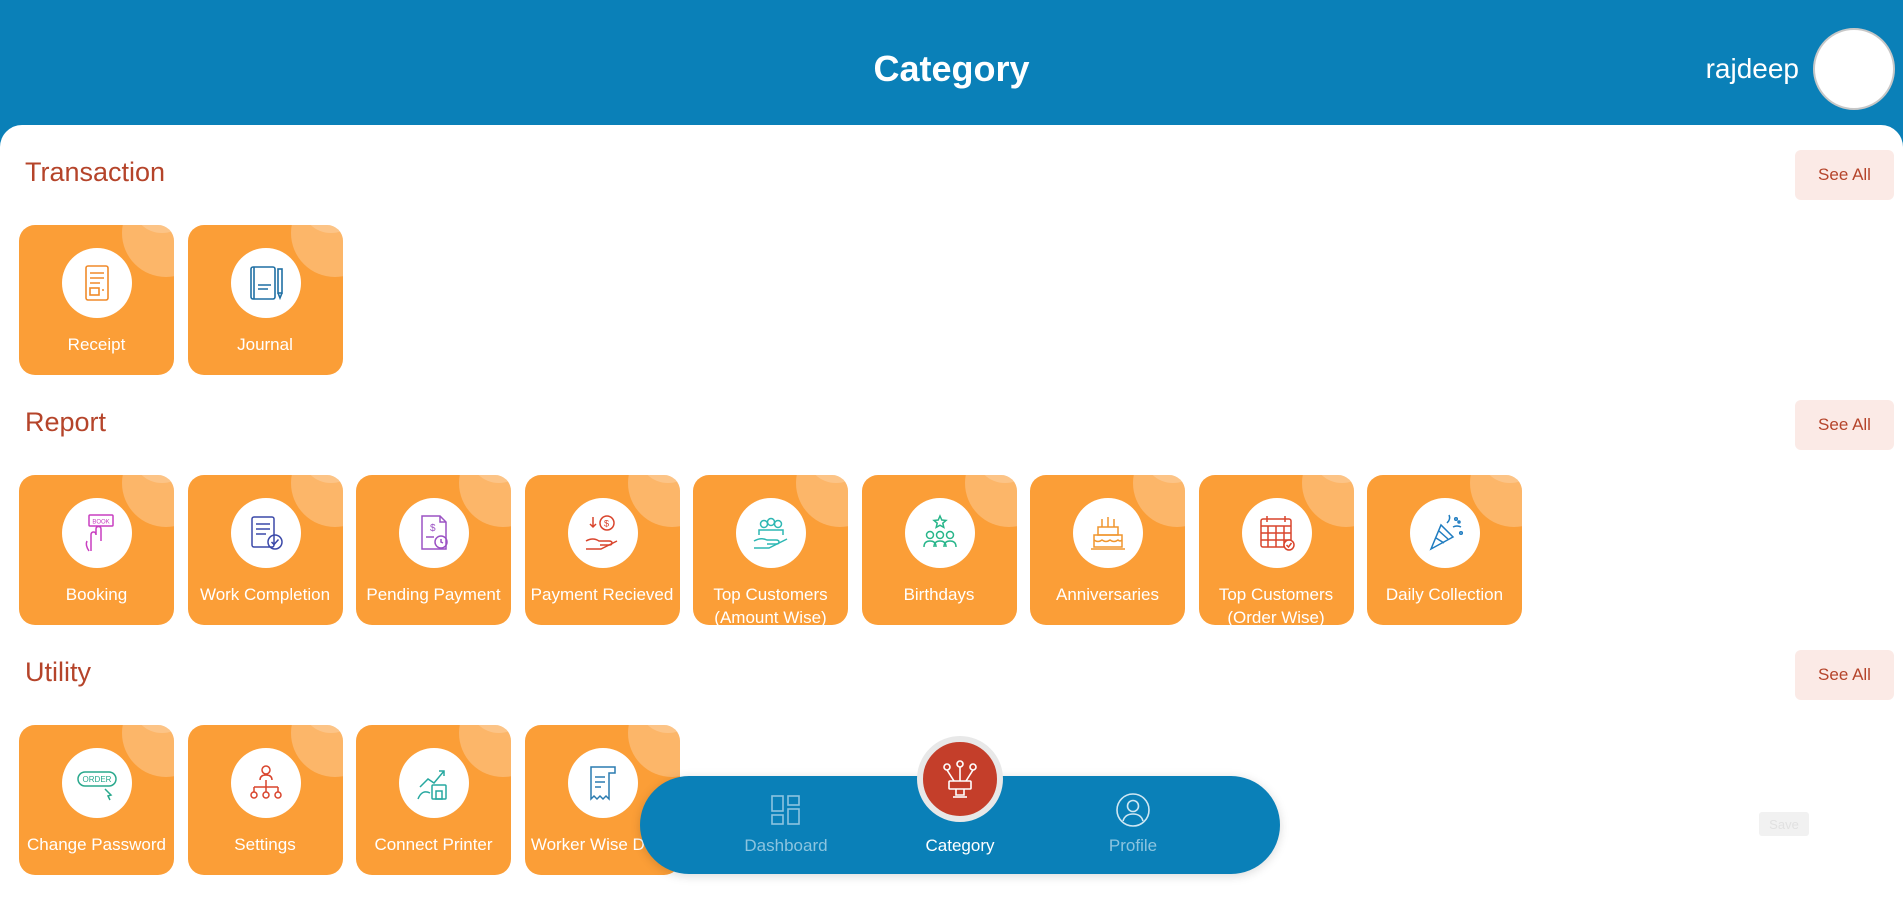 This screenshot has width=1903, height=908. I want to click on tile-label: Daily Collection, so click(1444, 594).